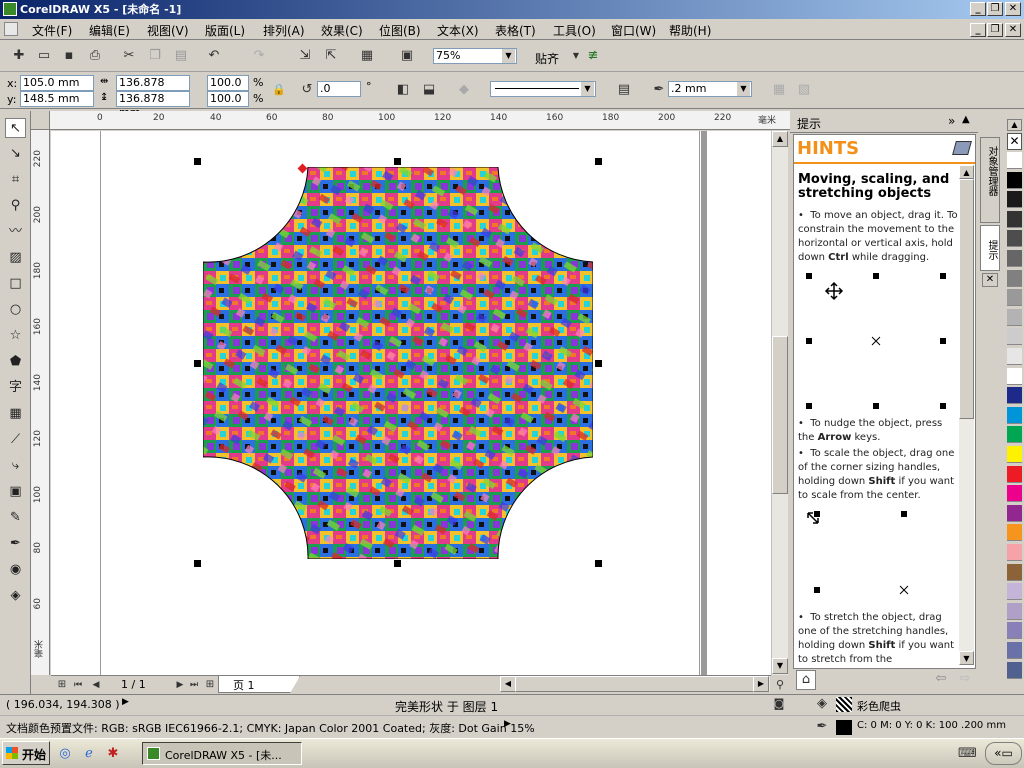 This screenshot has height=768, width=1024. What do you see at coordinates (15, 284) in the screenshot?
I see `rectangle-tool-icon: □` at bounding box center [15, 284].